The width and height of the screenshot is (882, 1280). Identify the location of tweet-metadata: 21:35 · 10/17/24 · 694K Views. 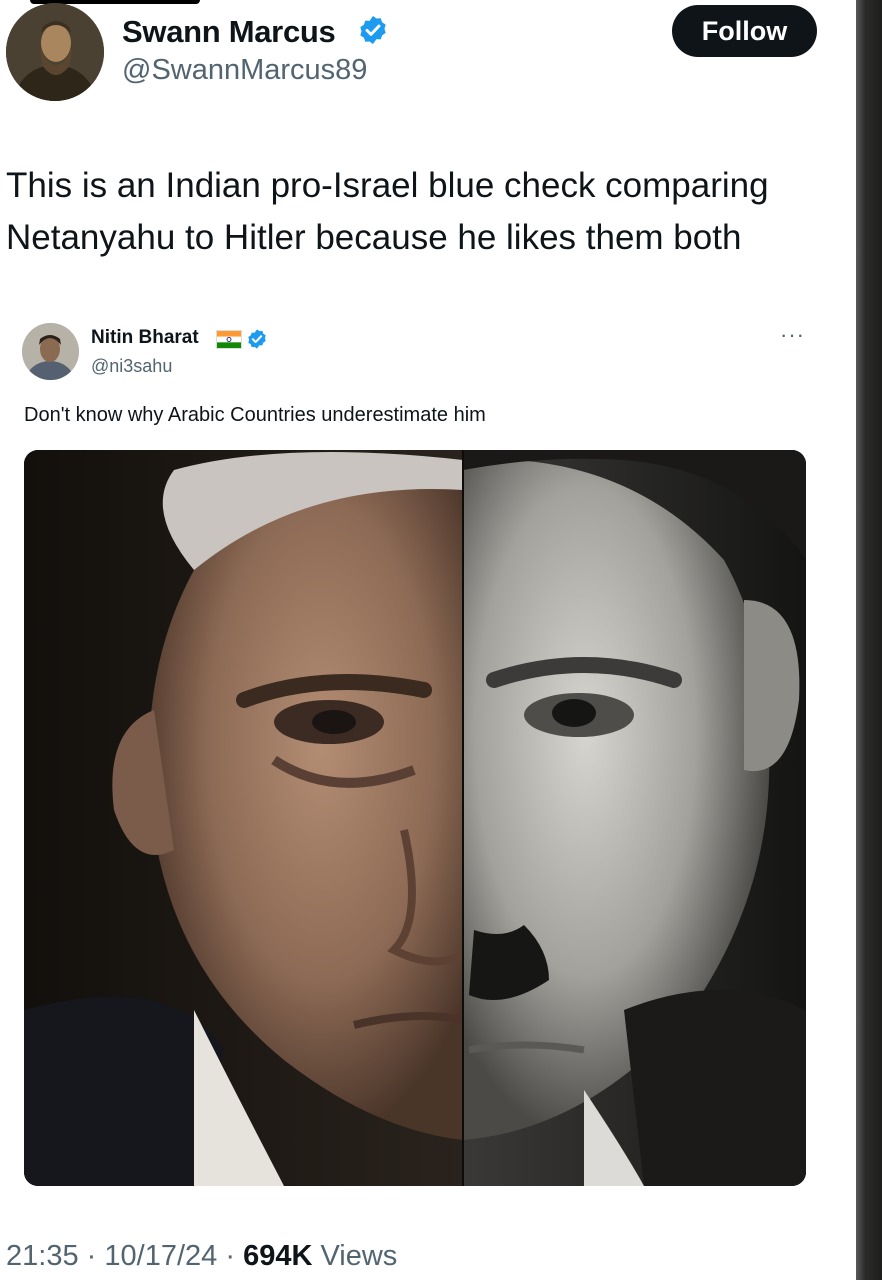
(201, 1256).